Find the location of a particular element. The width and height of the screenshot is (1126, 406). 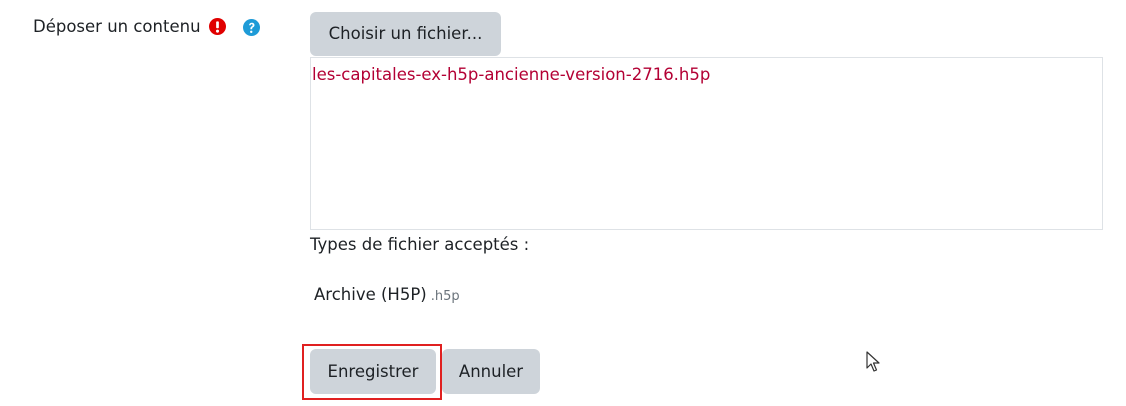

accepted-file-type-item: Archive (H5P) .h5p is located at coordinates (387, 296).